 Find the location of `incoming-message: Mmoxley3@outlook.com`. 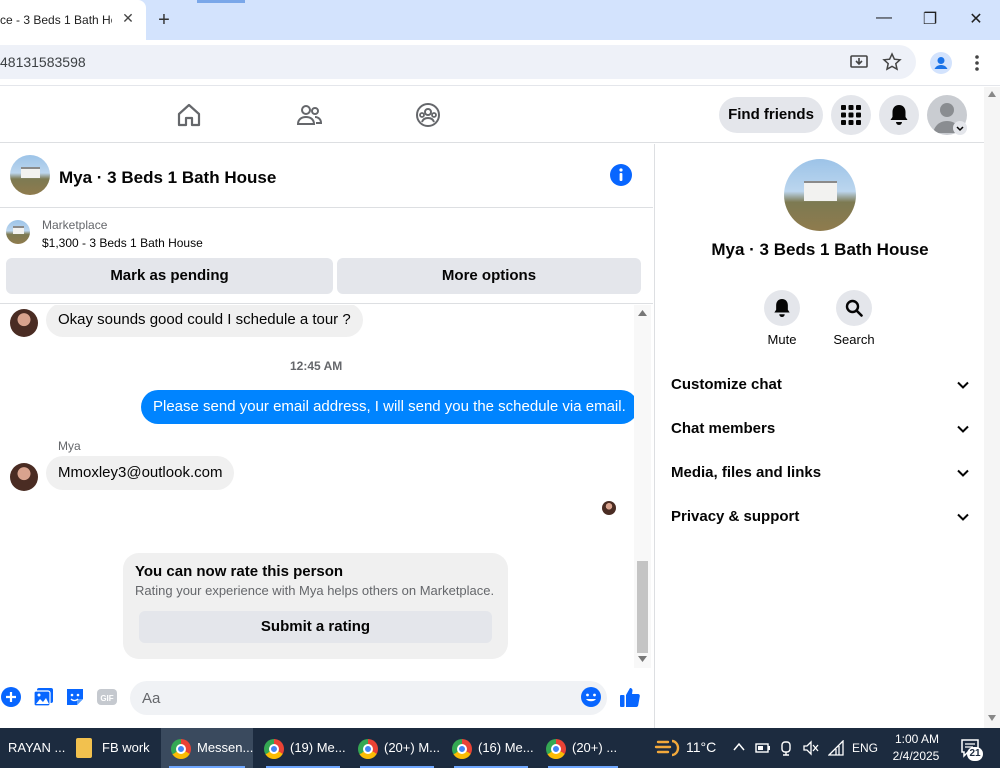

incoming-message: Mmoxley3@outlook.com is located at coordinates (140, 473).